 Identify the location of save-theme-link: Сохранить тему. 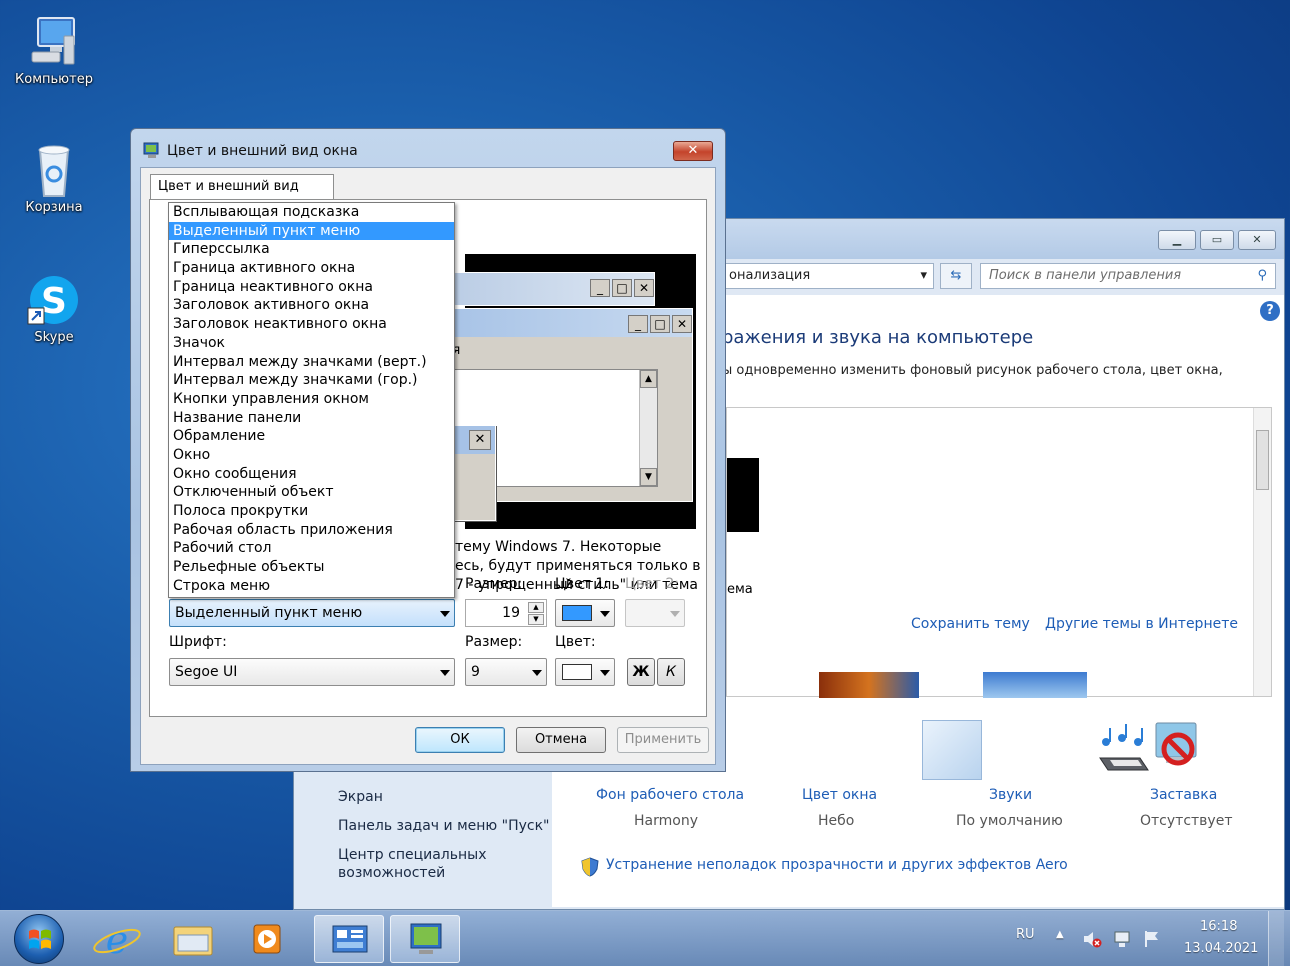
(970, 624).